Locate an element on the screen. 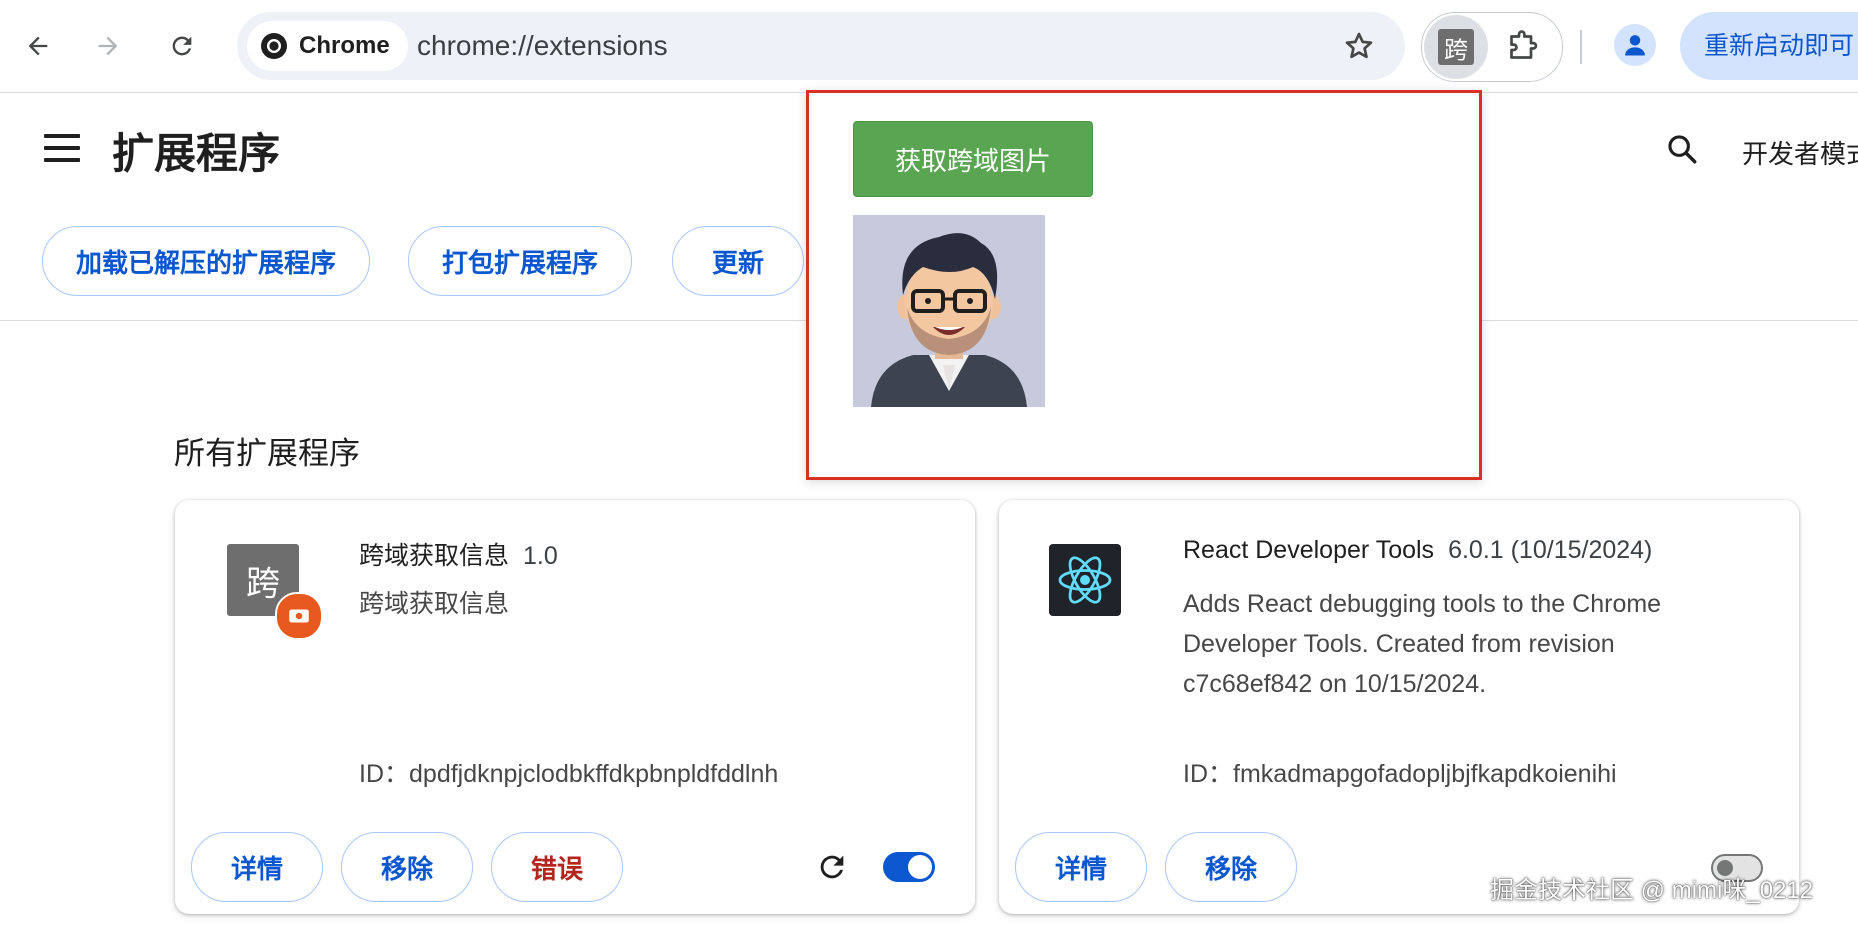  profile-avatar is located at coordinates (1635, 45).